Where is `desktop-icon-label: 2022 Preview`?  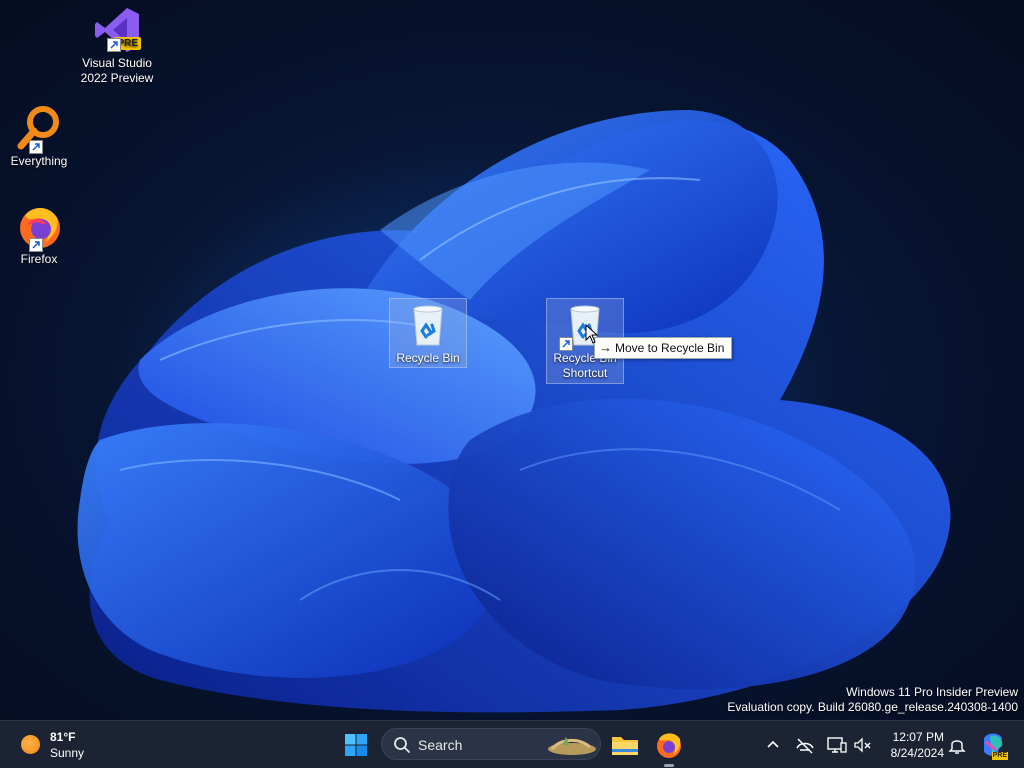
desktop-icon-label: 2022 Preview is located at coordinates (117, 78).